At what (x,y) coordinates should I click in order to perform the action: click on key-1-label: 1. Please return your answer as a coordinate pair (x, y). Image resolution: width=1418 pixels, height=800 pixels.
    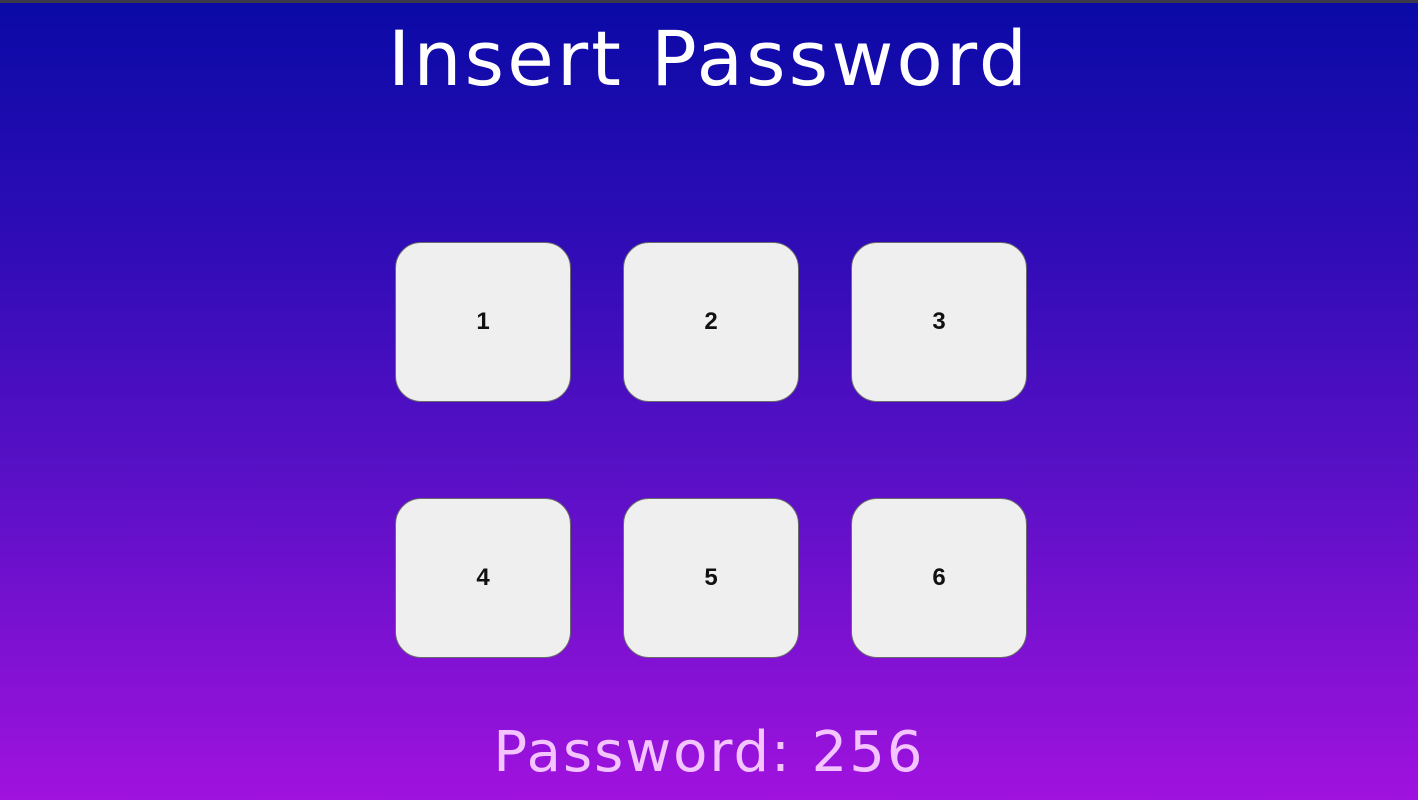
    Looking at the image, I should click on (483, 321).